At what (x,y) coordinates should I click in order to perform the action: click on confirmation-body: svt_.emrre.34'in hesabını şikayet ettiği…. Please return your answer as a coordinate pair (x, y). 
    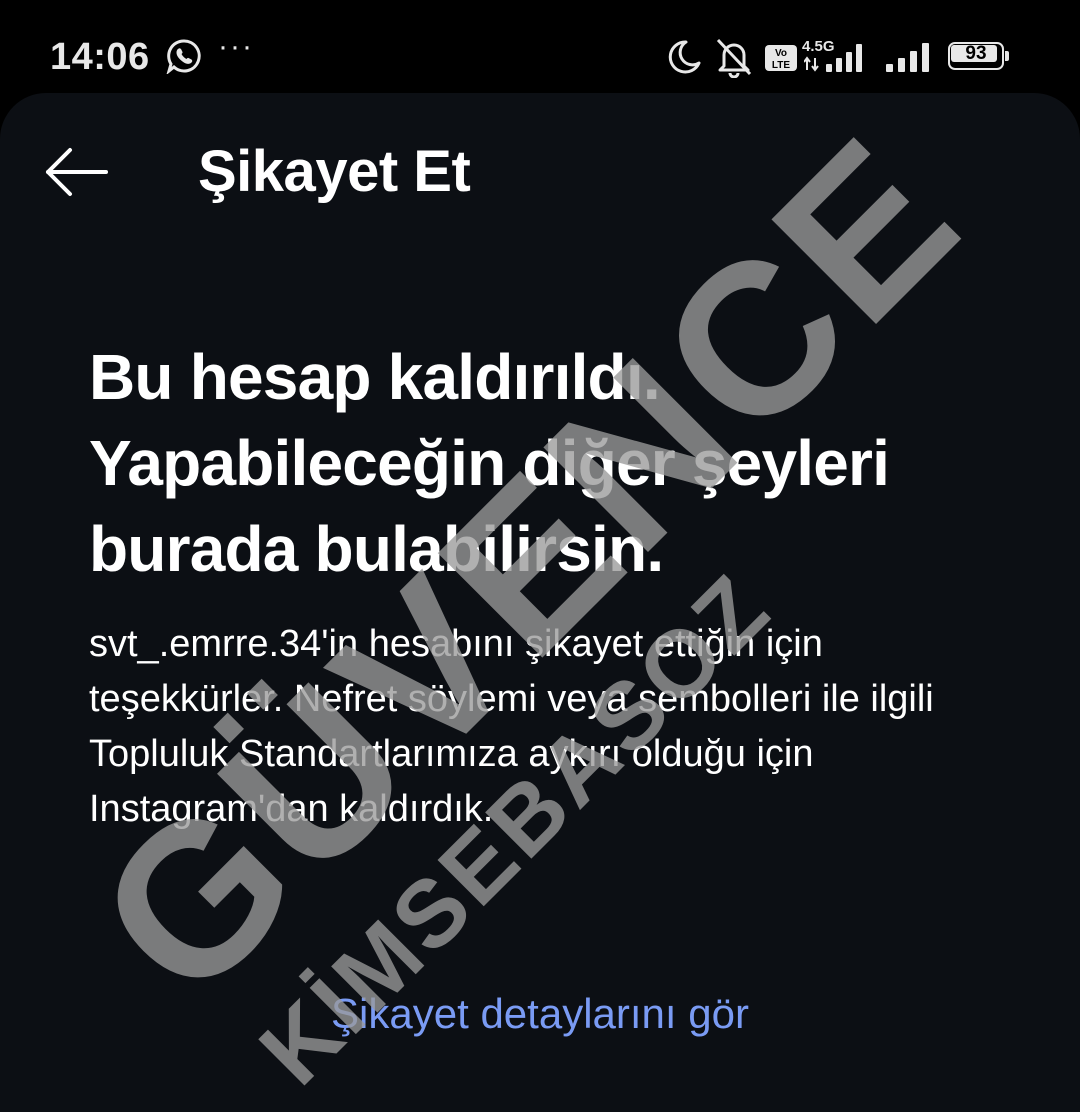
    Looking at the image, I should click on (511, 726).